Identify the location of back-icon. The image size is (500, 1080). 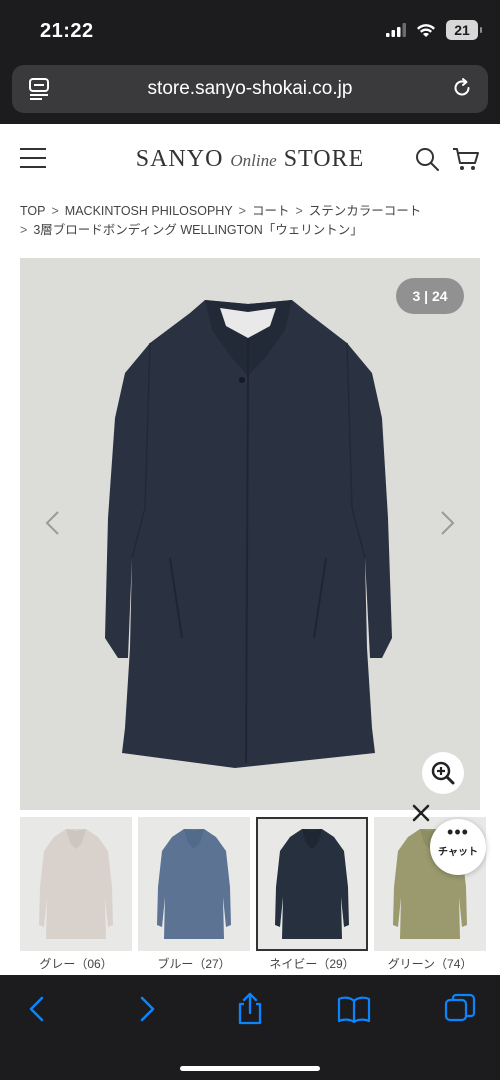
(38, 1009).